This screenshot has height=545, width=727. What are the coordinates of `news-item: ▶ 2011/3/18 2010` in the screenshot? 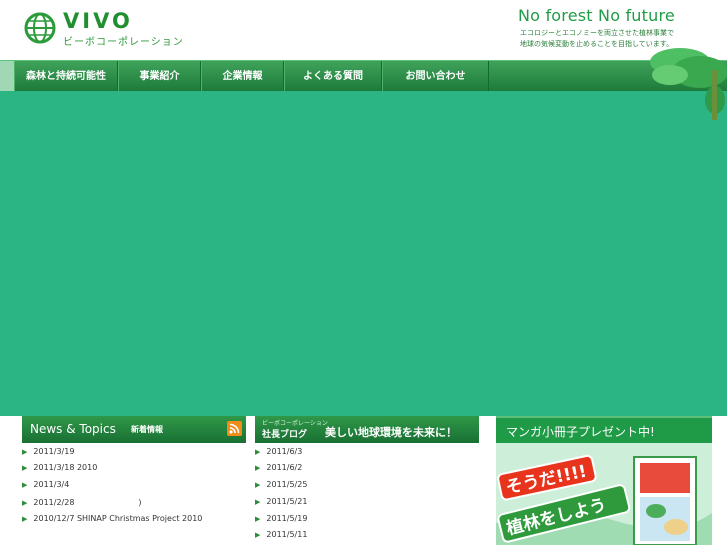 It's located at (59, 467).